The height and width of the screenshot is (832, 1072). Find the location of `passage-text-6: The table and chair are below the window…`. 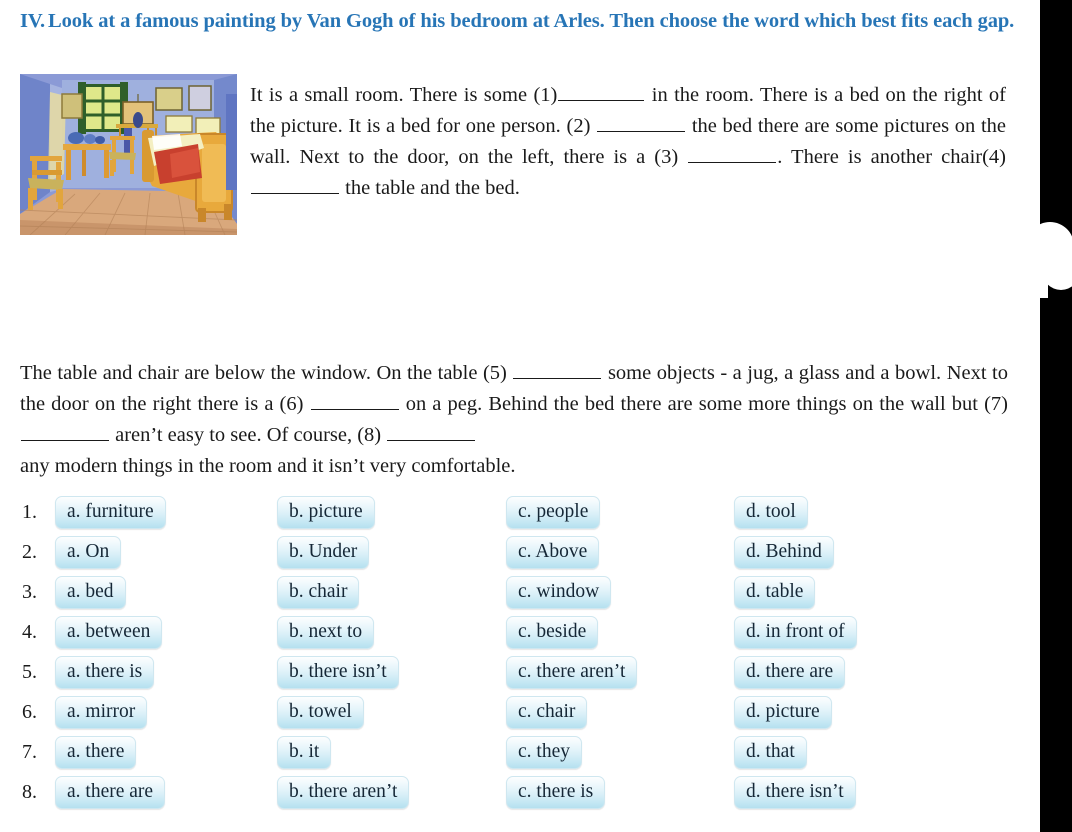

passage-text-6: The table and chair are below the window… is located at coordinates (263, 373).